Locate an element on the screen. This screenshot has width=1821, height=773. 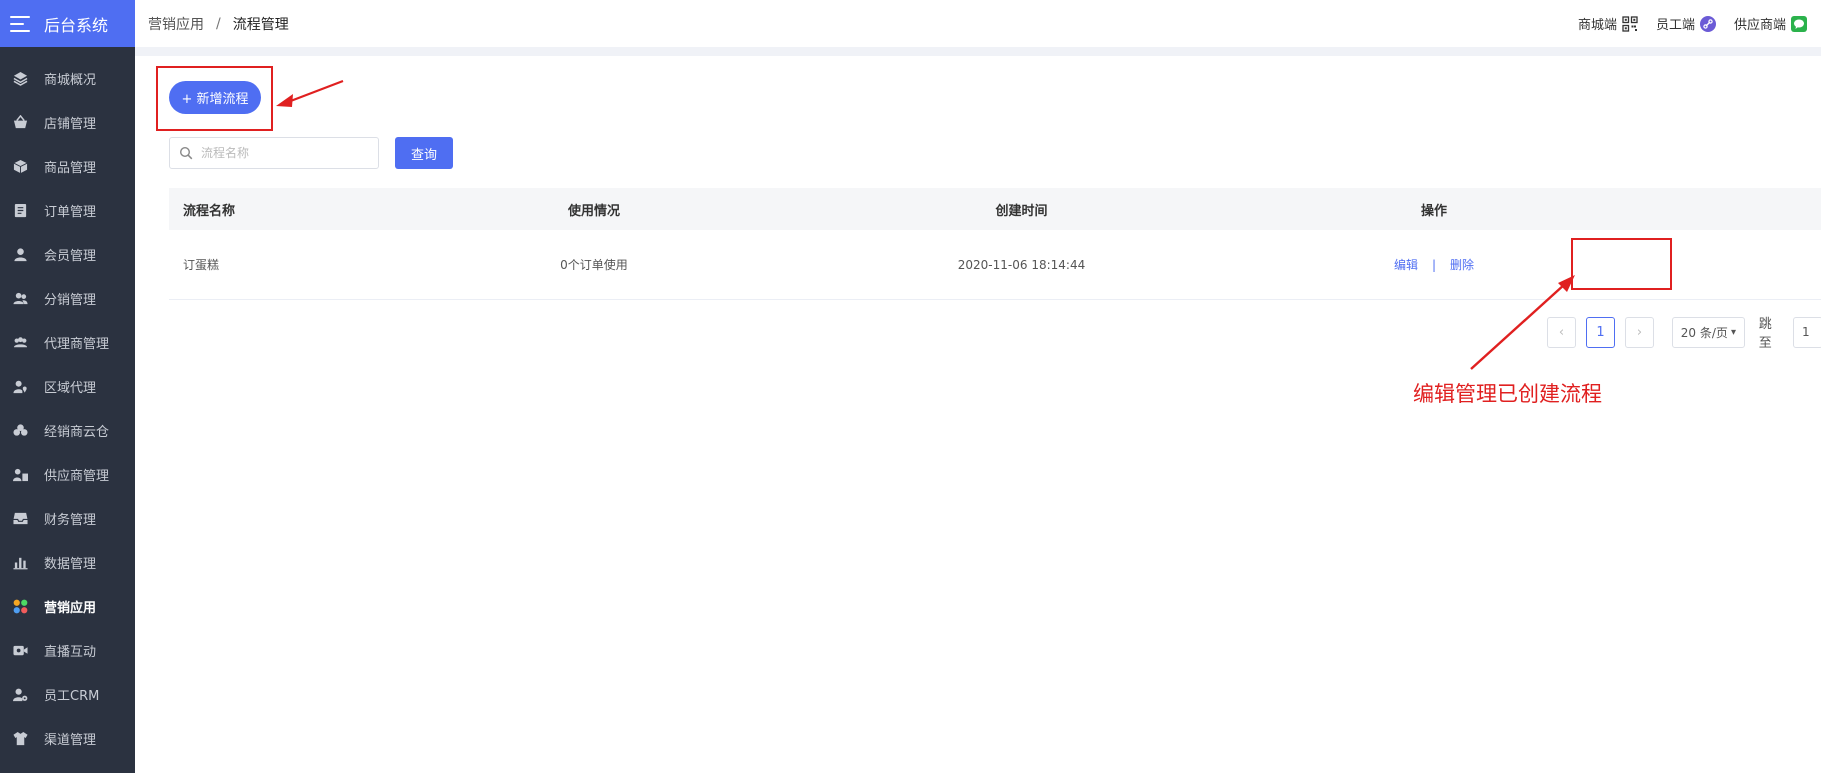
link-icon is located at coordinates (1707, 23).